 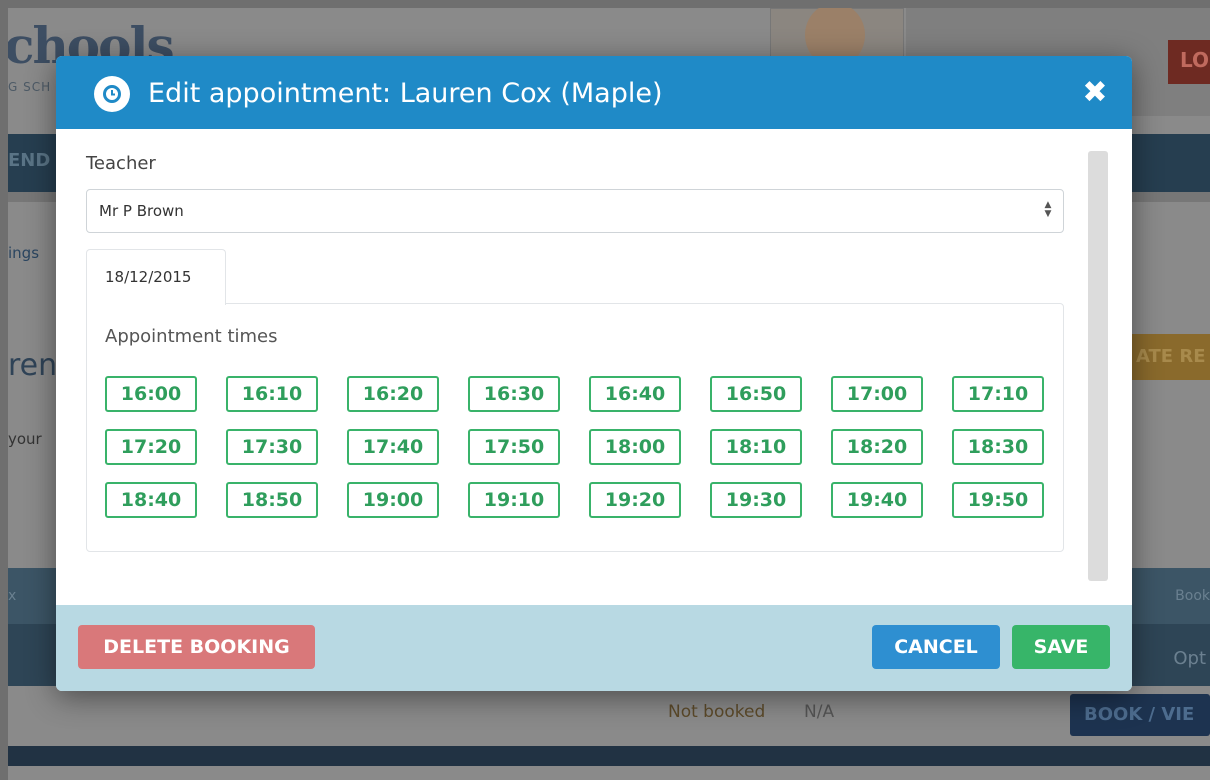 What do you see at coordinates (514, 447) in the screenshot?
I see `time-slot-button: 17:50` at bounding box center [514, 447].